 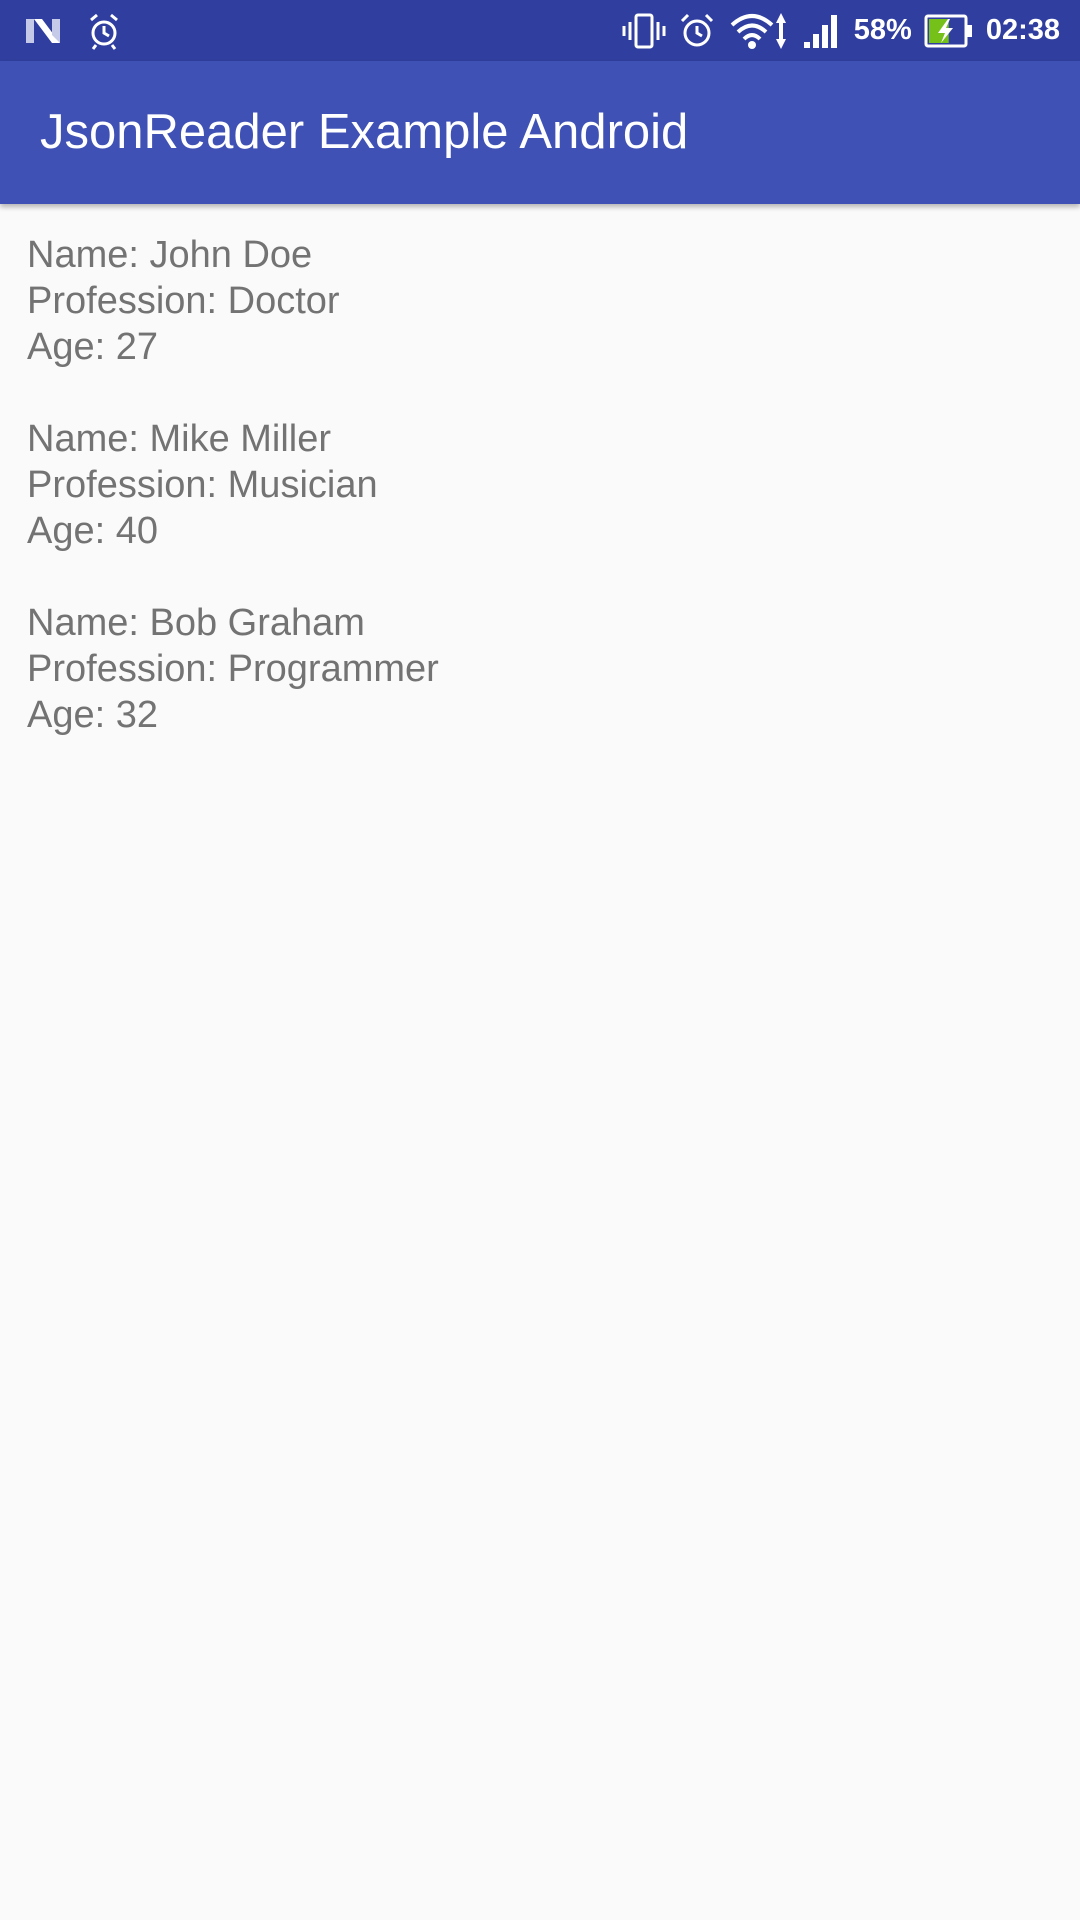 I want to click on status-bar-left, so click(x=72, y=30).